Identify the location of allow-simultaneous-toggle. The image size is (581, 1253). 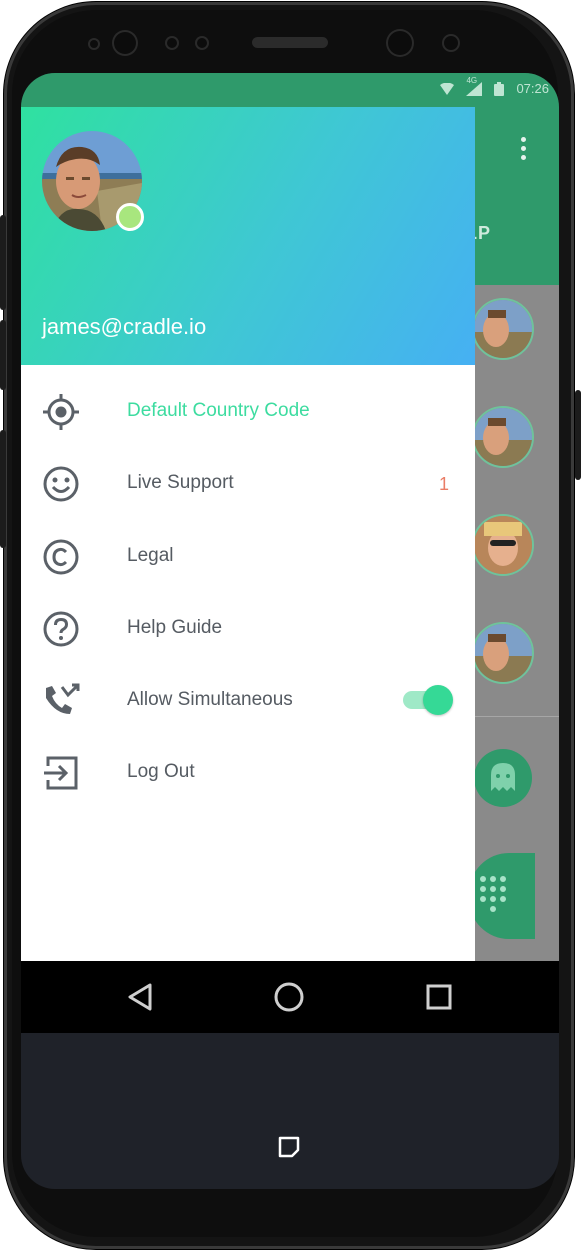
(429, 699).